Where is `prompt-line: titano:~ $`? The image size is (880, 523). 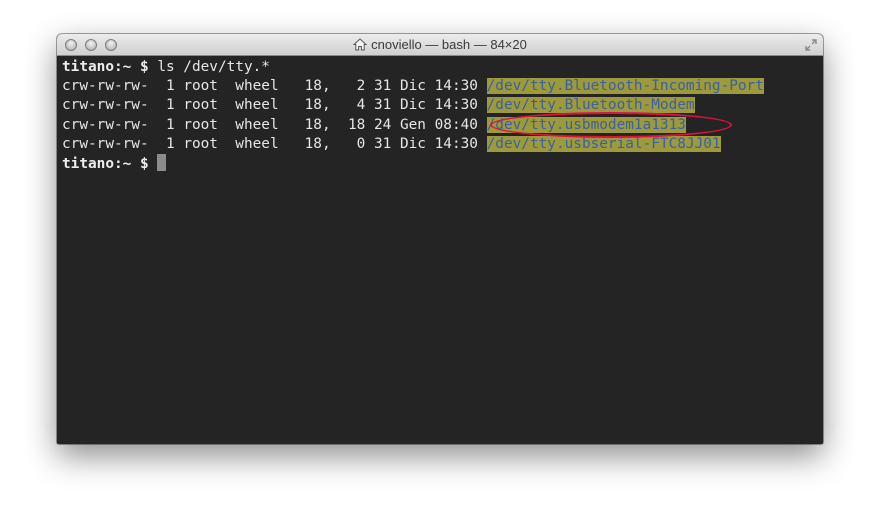 prompt-line: titano:~ $ is located at coordinates (442, 163).